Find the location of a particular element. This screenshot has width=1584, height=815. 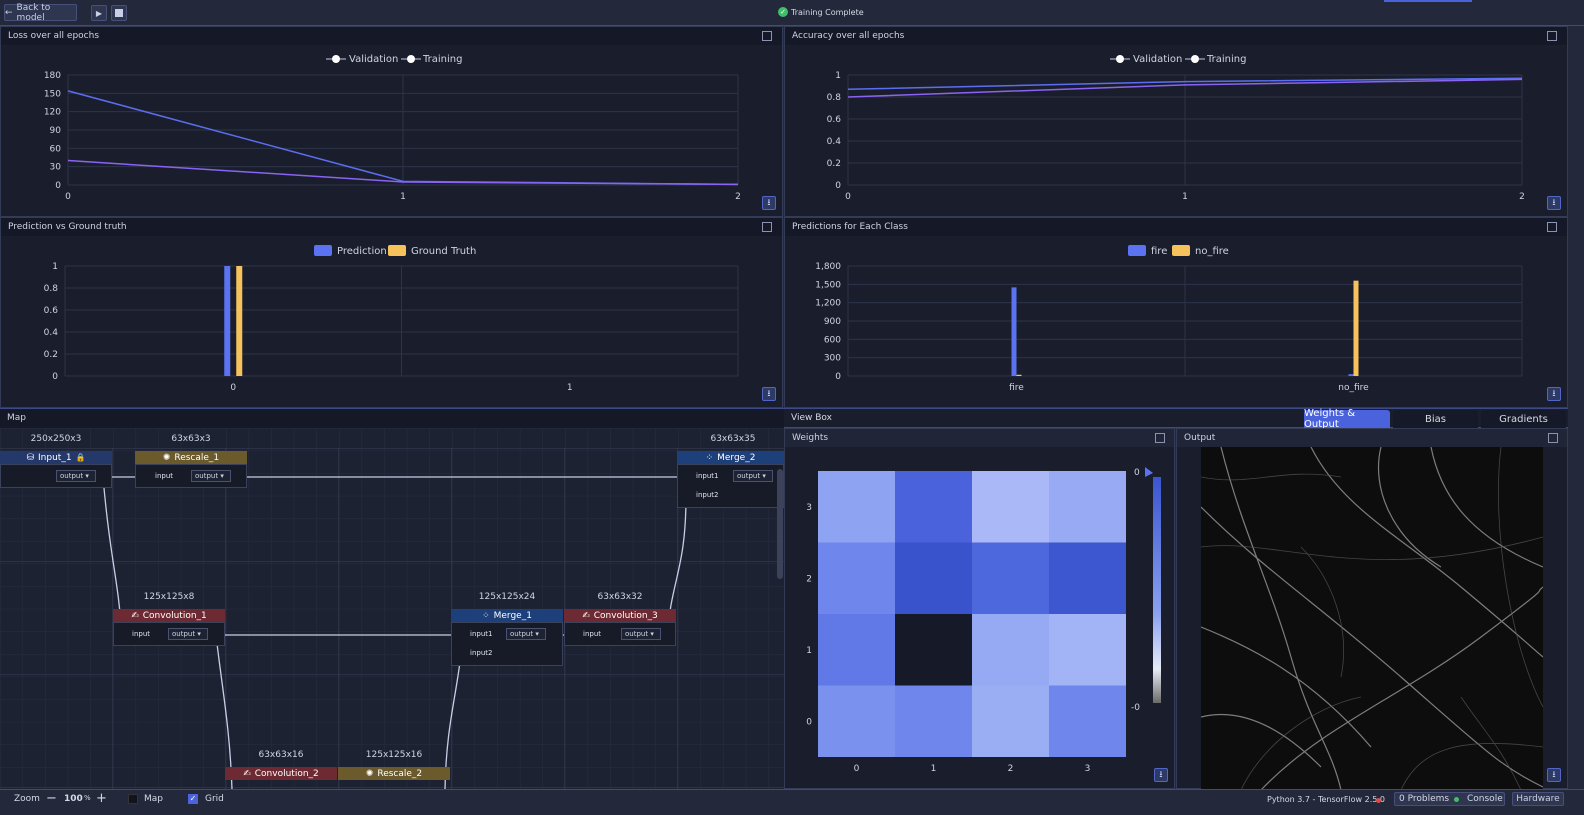

node-merge-2: ⁘ Merge_2 input1 input2 output ▾ is located at coordinates (730, 479).